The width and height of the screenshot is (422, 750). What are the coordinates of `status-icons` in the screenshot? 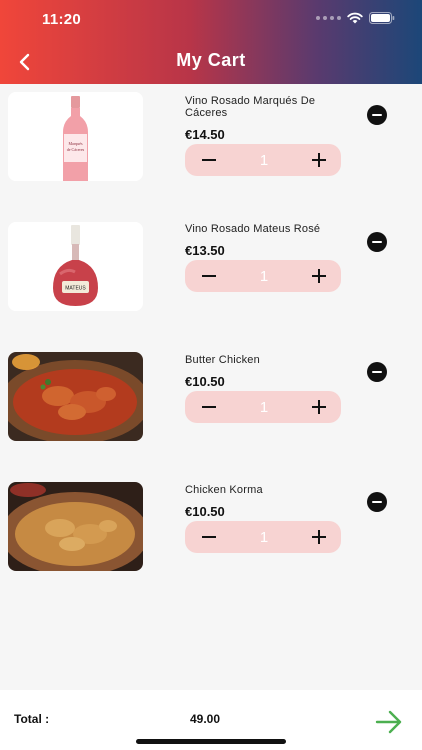 It's located at (355, 18).